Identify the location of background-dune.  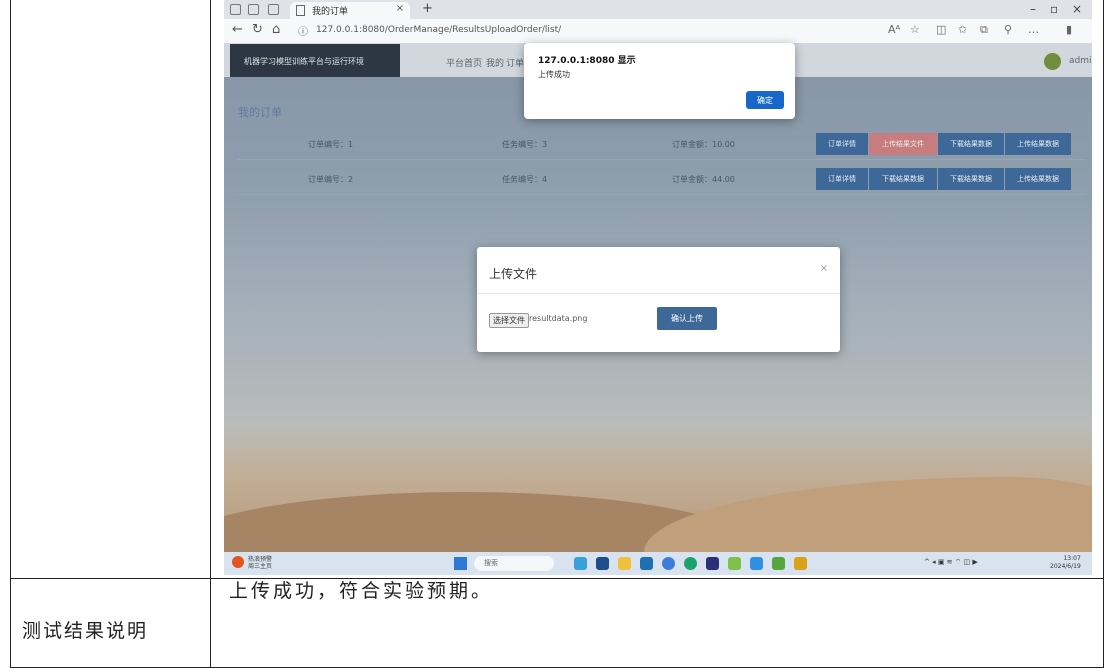
(868, 514).